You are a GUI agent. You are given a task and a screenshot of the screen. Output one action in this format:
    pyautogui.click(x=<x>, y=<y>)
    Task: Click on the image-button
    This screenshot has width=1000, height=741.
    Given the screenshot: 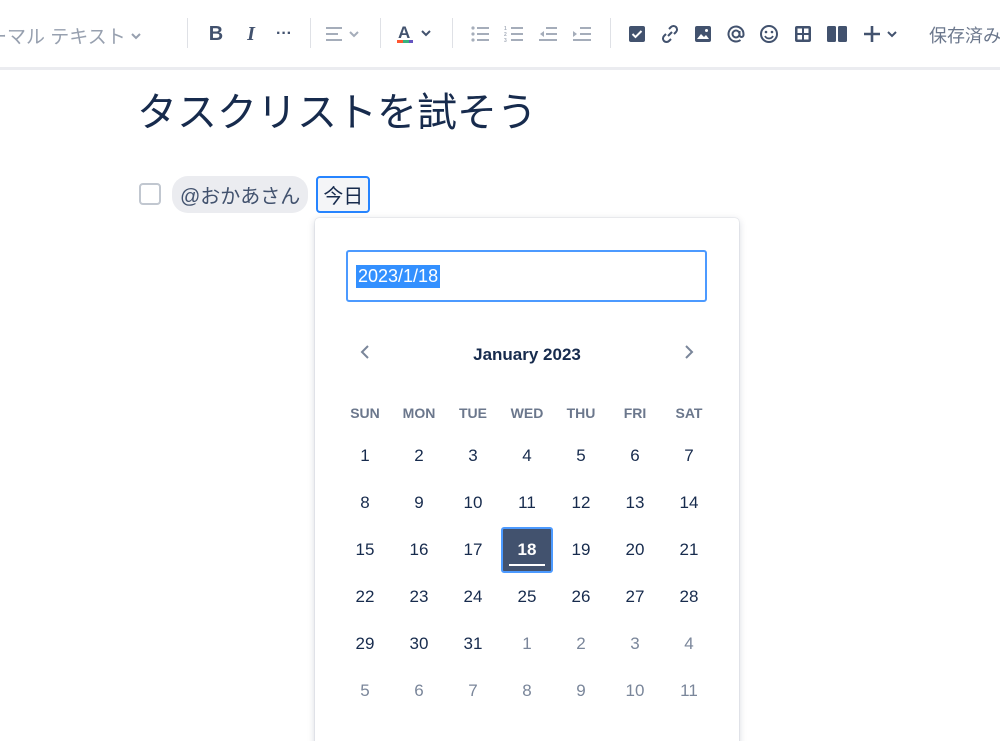 What is the action you would take?
    pyautogui.click(x=703, y=34)
    